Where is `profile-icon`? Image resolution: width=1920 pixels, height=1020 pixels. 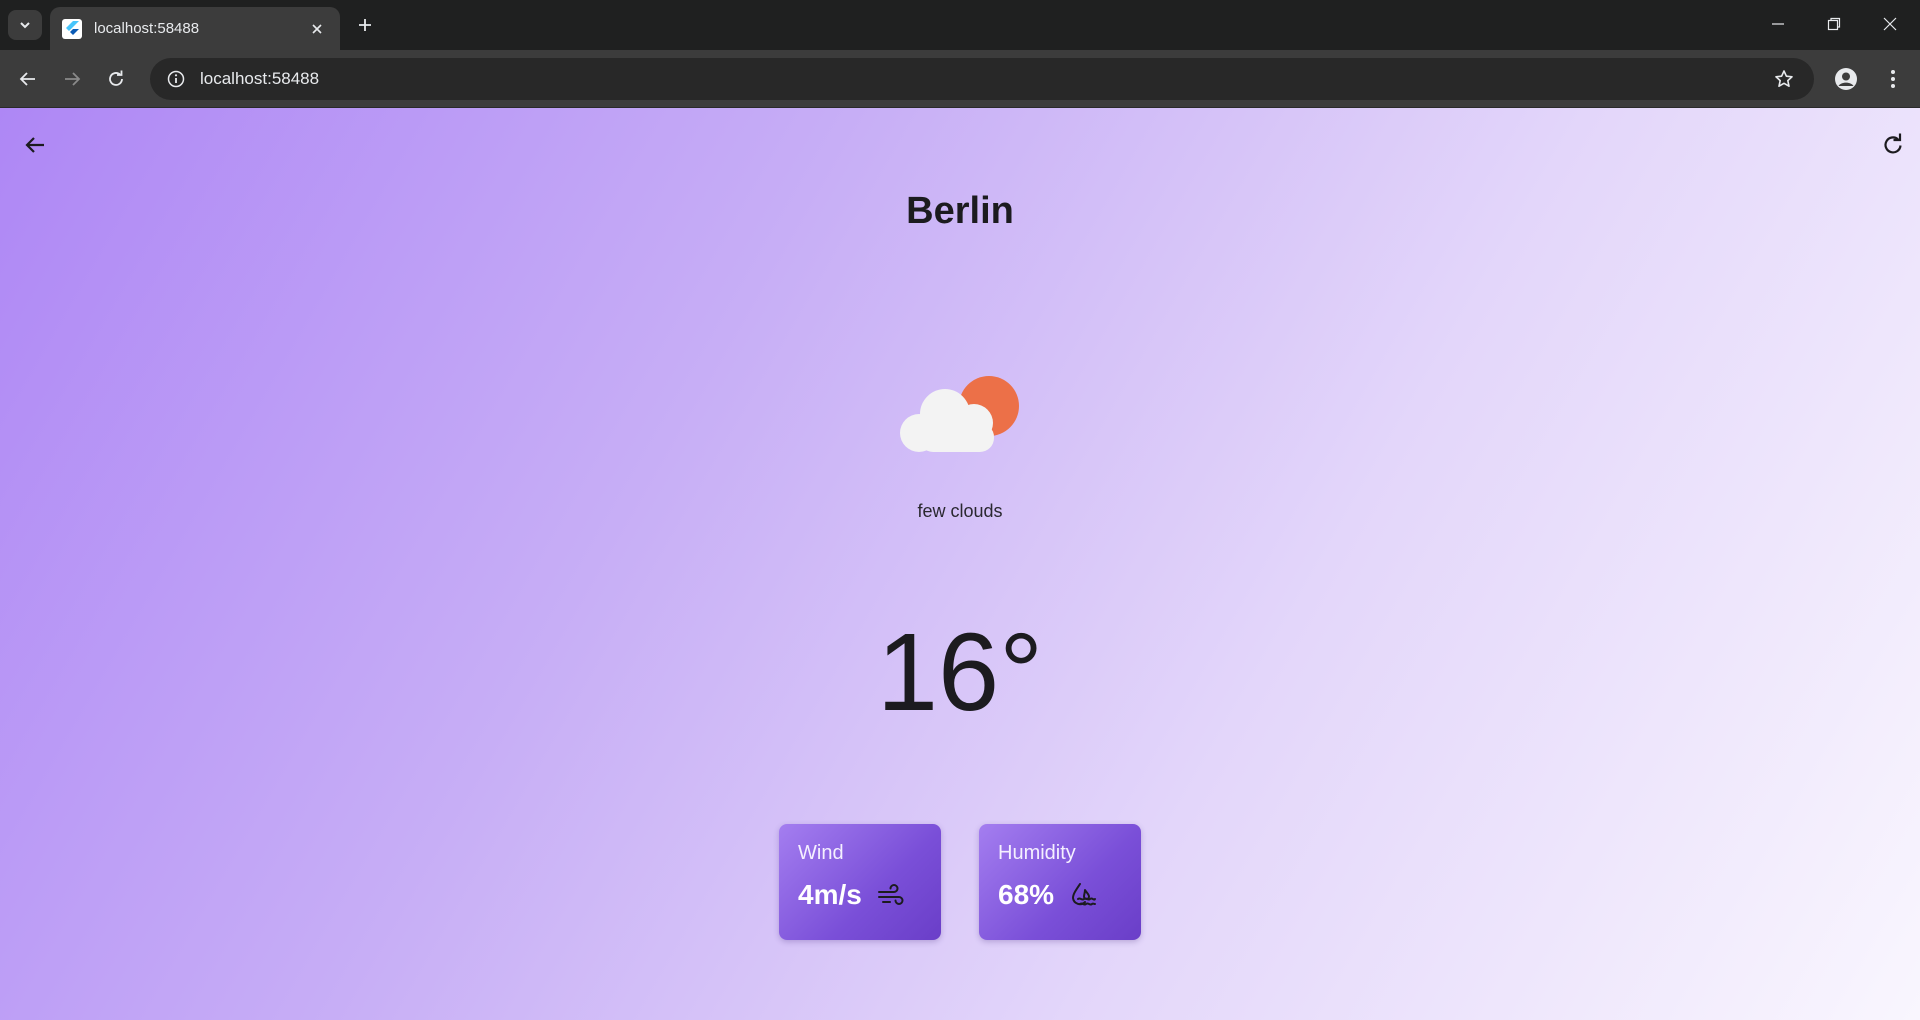
profile-icon is located at coordinates (1846, 79).